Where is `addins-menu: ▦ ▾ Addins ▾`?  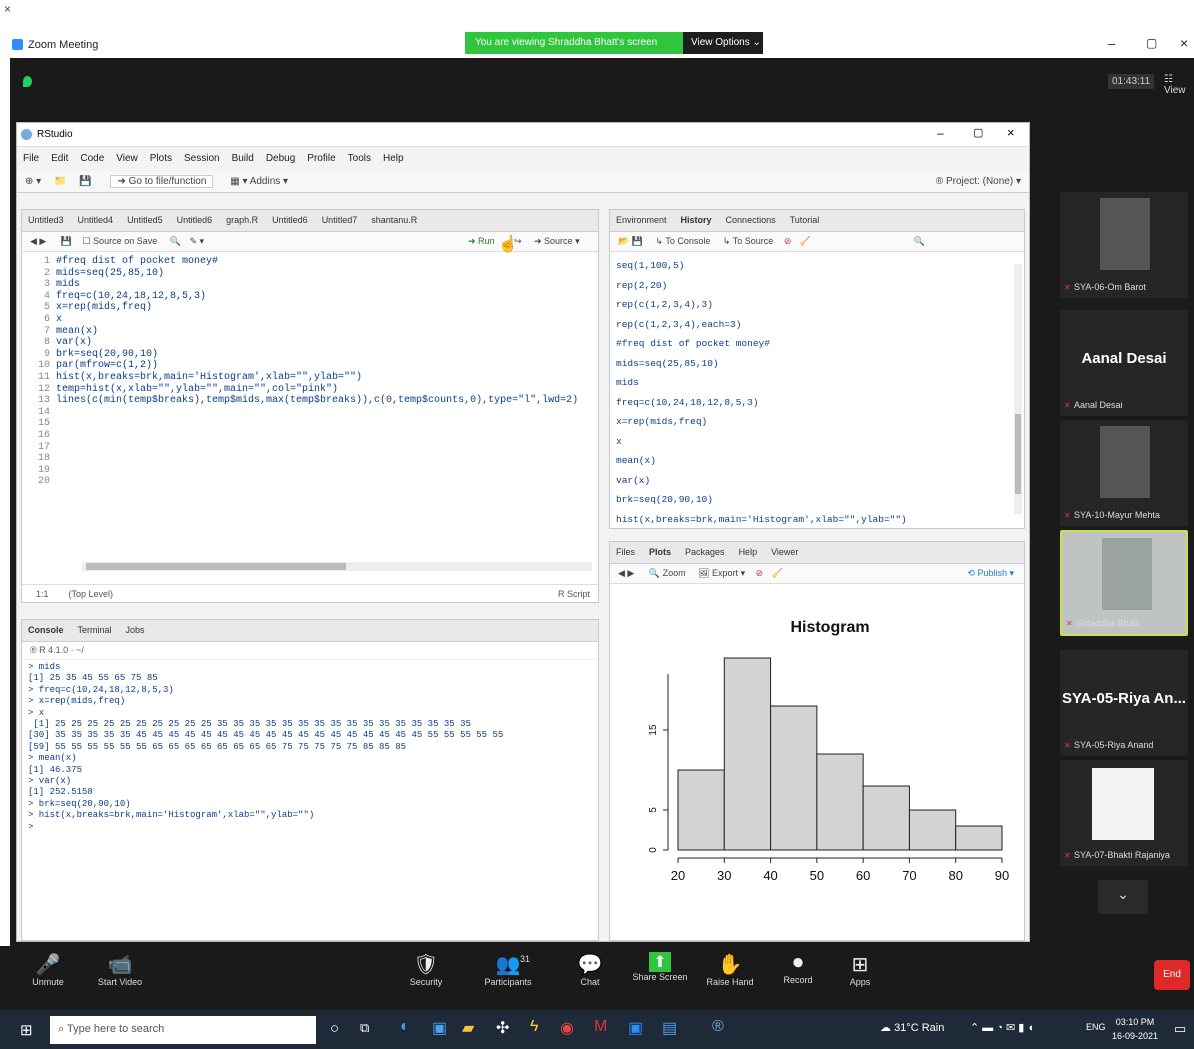 addins-menu: ▦ ▾ Addins ▾ is located at coordinates (259, 181).